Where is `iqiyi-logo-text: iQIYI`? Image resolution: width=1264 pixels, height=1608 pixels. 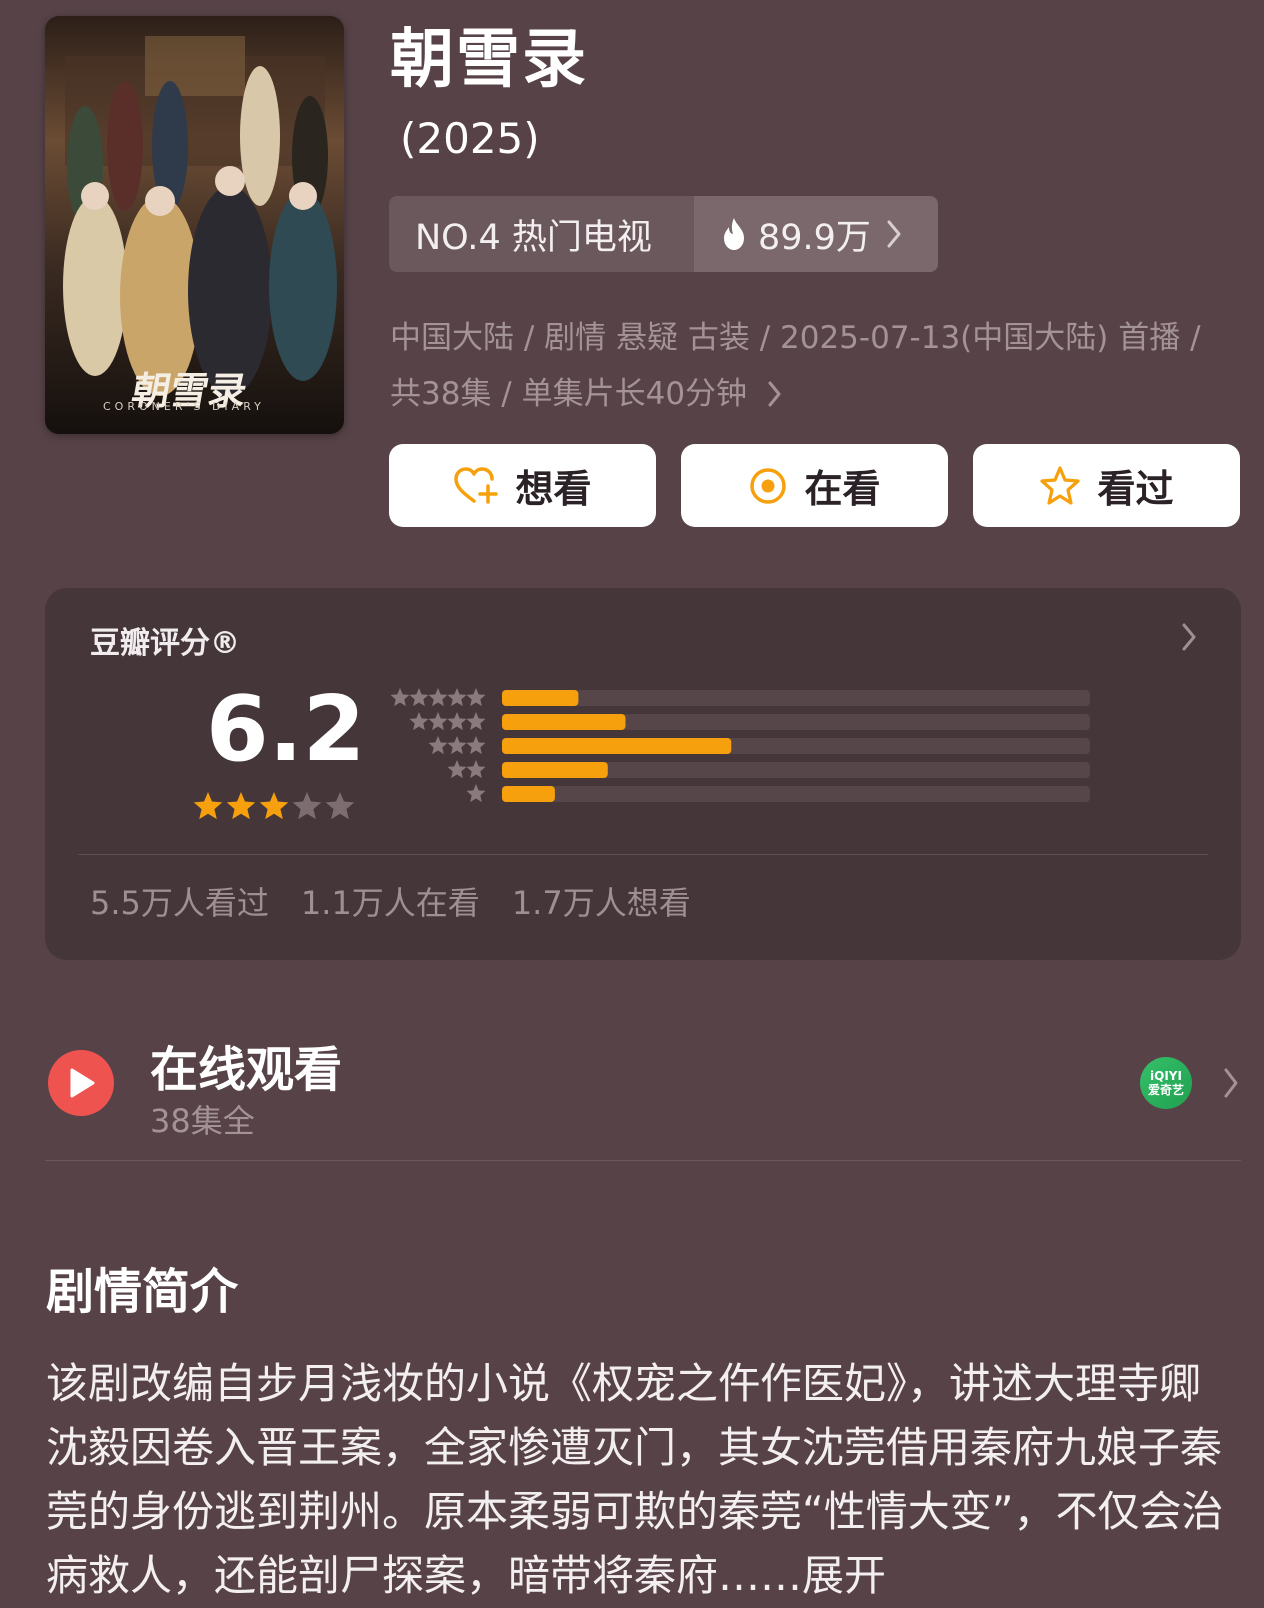
iqiyi-logo-text: iQIYI is located at coordinates (1166, 1076).